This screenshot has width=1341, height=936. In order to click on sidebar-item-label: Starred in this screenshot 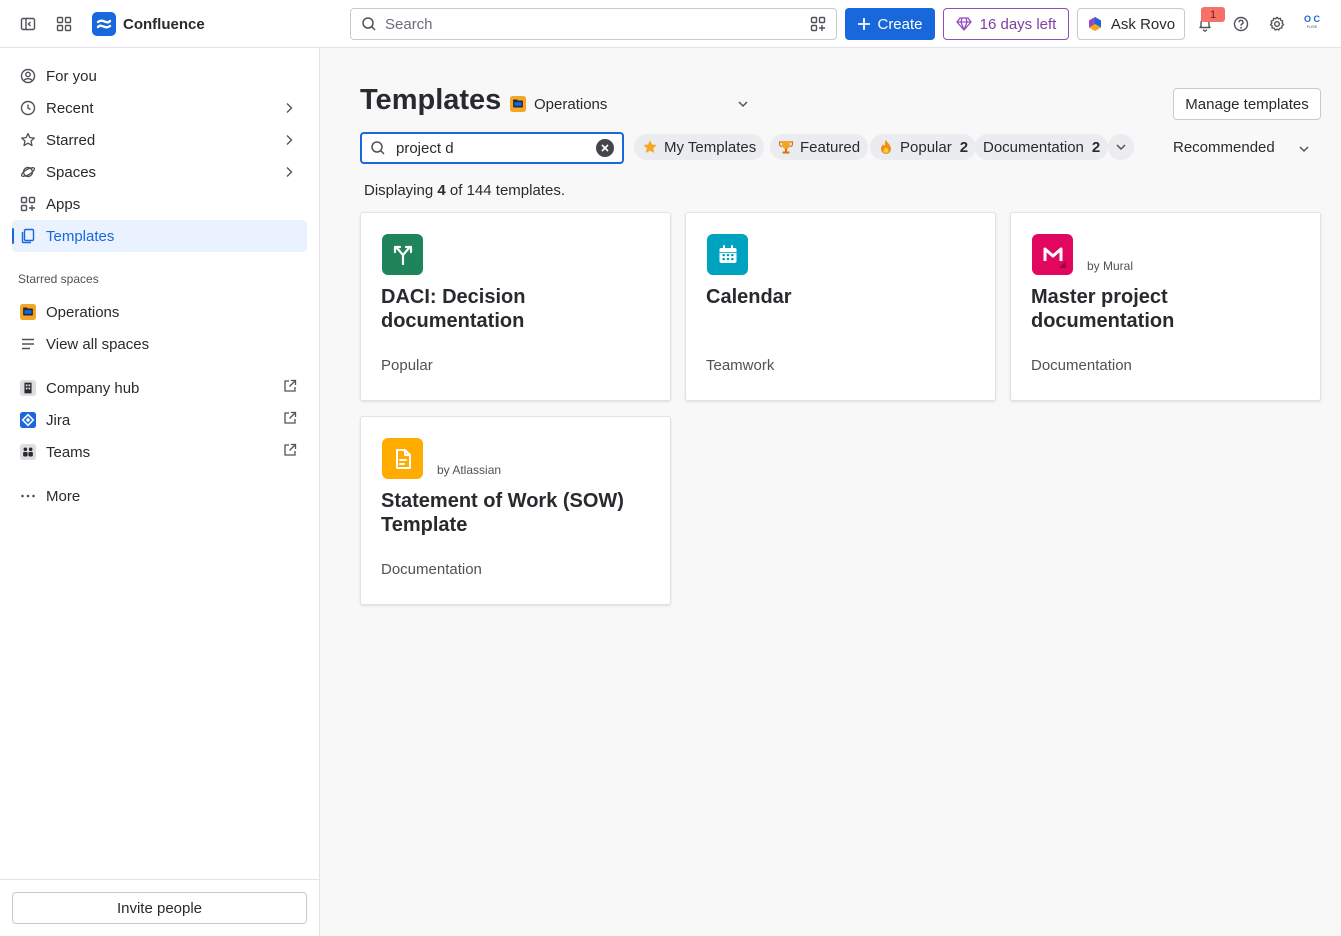, I will do `click(71, 140)`.